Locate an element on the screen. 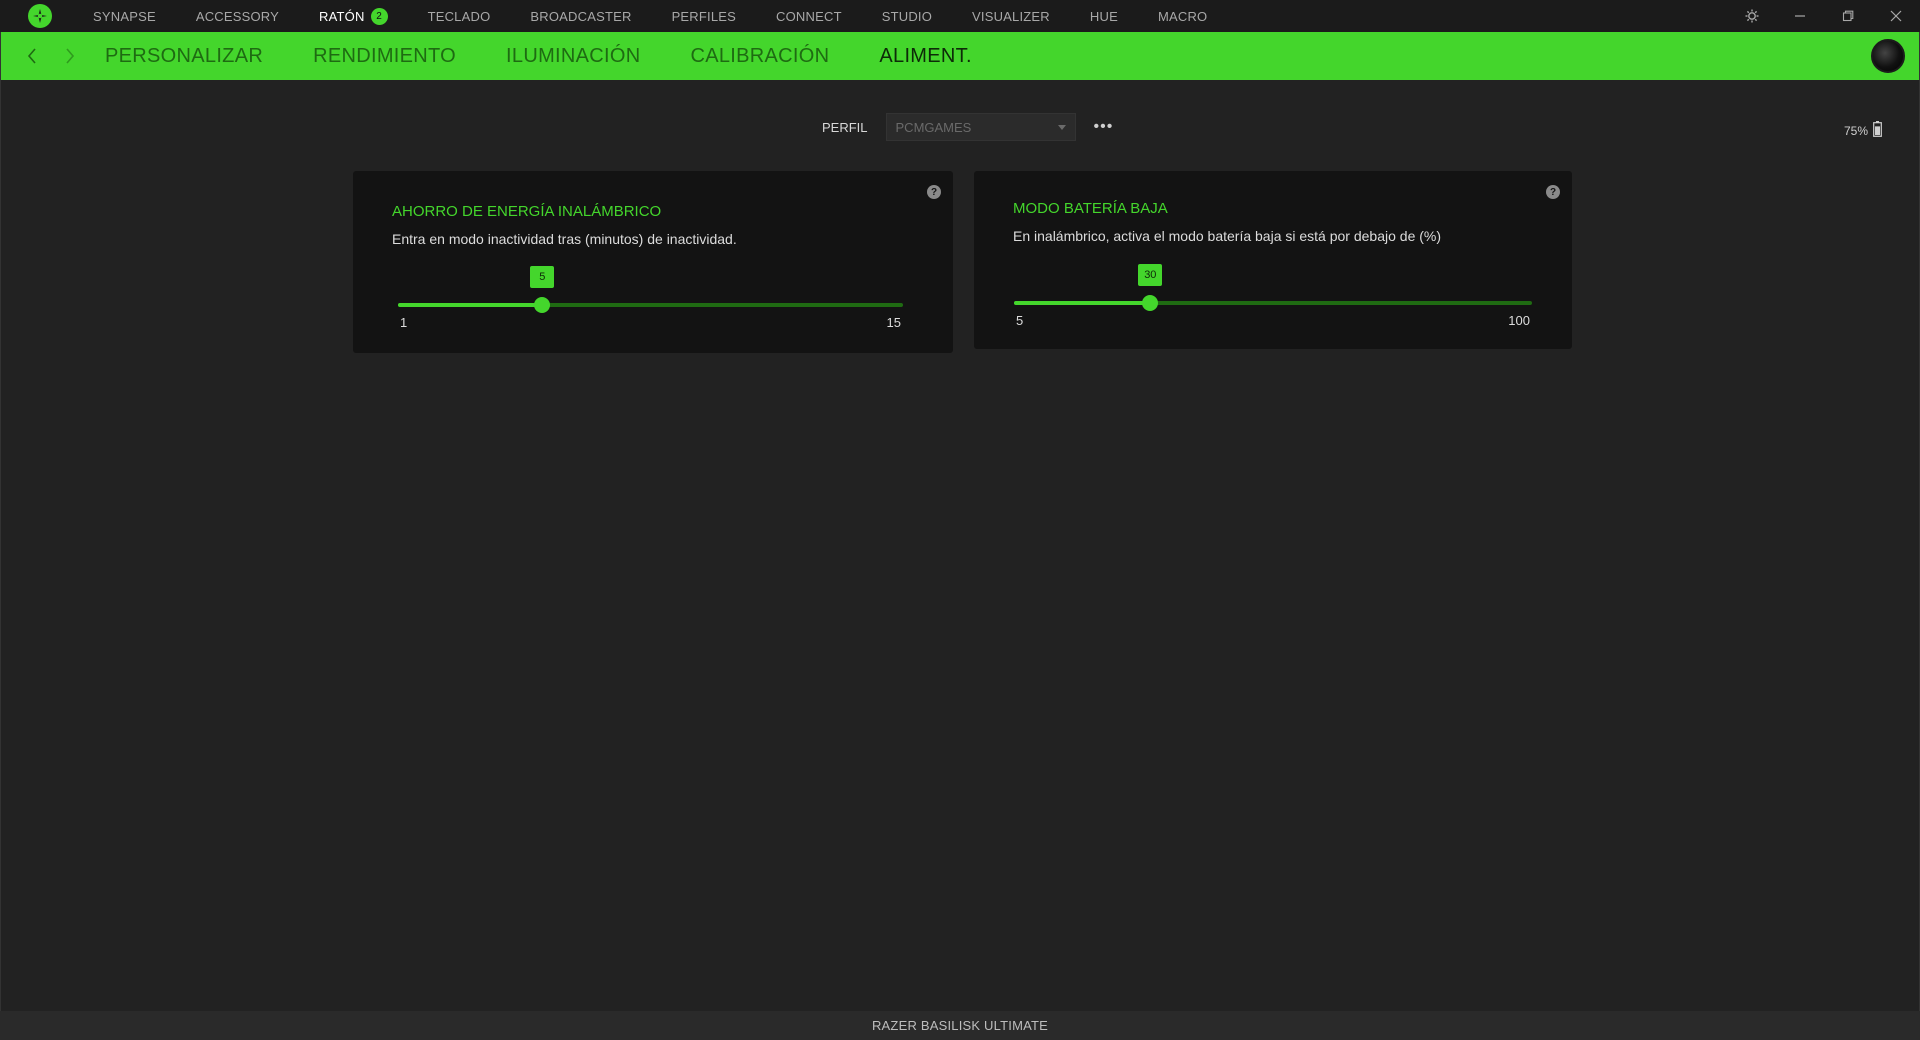 This screenshot has height=1040, width=1920. low-battery-title: MODO BATERÍA BAJA is located at coordinates (1090, 208).